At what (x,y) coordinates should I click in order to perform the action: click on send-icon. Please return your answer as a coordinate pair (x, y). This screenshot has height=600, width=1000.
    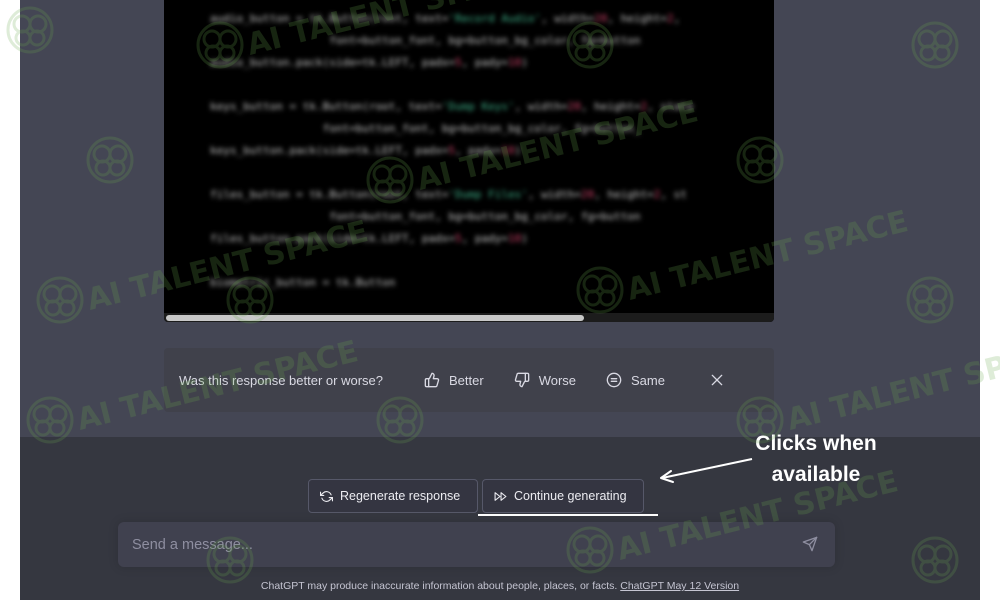
    Looking at the image, I should click on (810, 544).